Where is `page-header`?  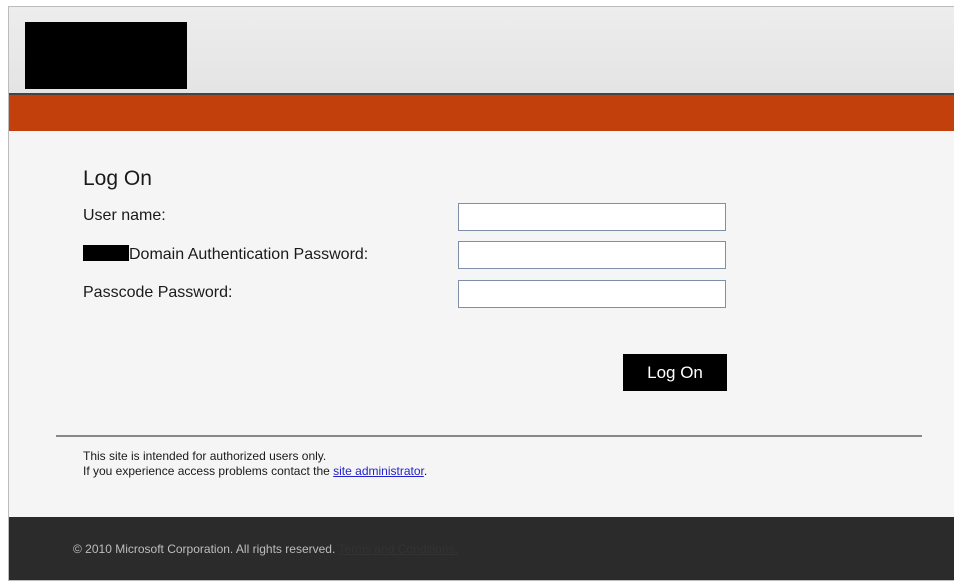
page-header is located at coordinates (481, 51).